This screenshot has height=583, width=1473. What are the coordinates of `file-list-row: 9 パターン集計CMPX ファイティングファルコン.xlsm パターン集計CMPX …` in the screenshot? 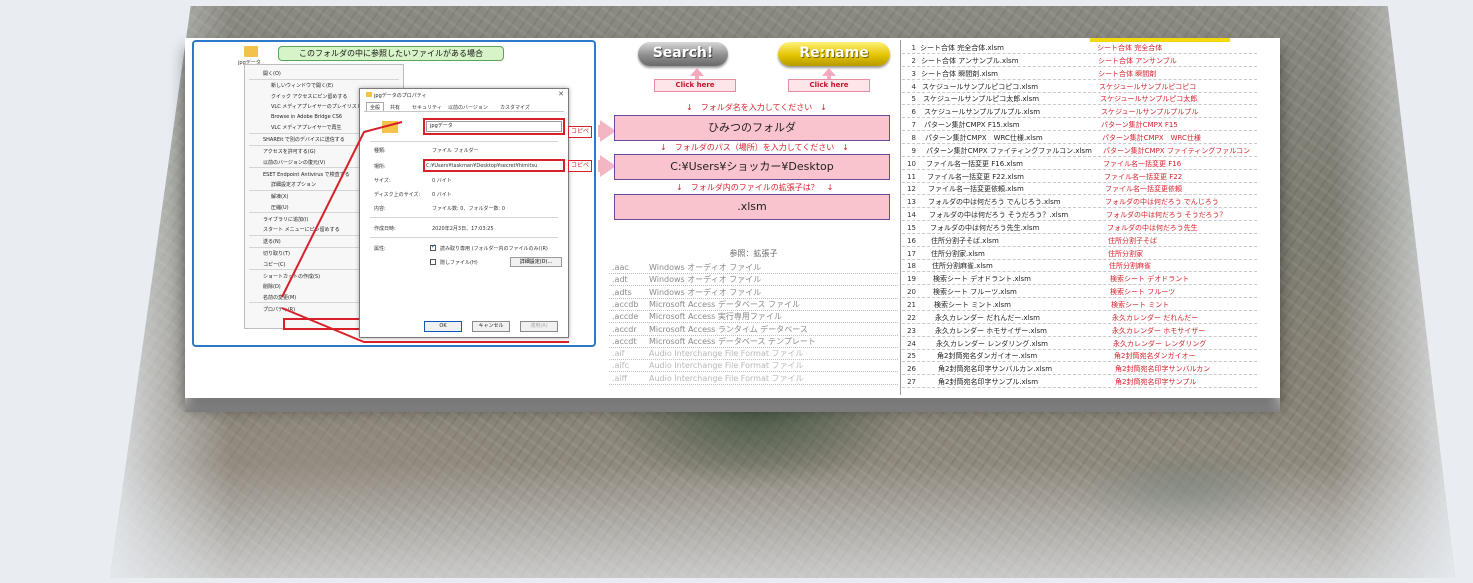 It's located at (1079, 151).